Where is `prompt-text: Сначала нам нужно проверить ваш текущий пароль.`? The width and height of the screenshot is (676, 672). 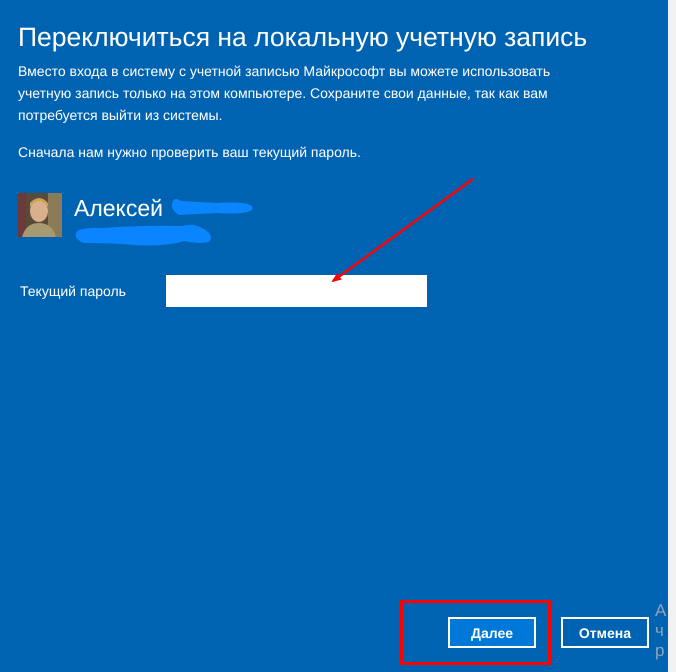
prompt-text: Сначала нам нужно проверить ваш текущий пароль. is located at coordinates (190, 152).